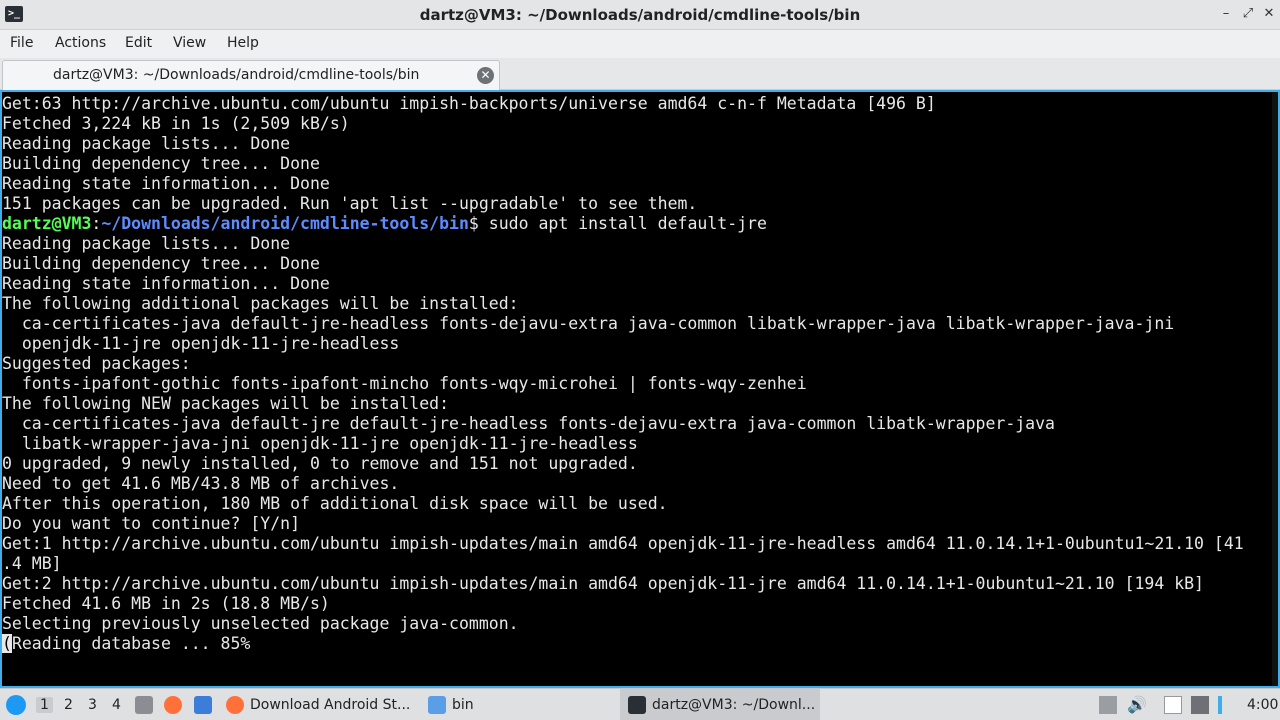 The image size is (1280, 720). I want to click on prompt-command: sudo apt install default-jre, so click(622, 223).